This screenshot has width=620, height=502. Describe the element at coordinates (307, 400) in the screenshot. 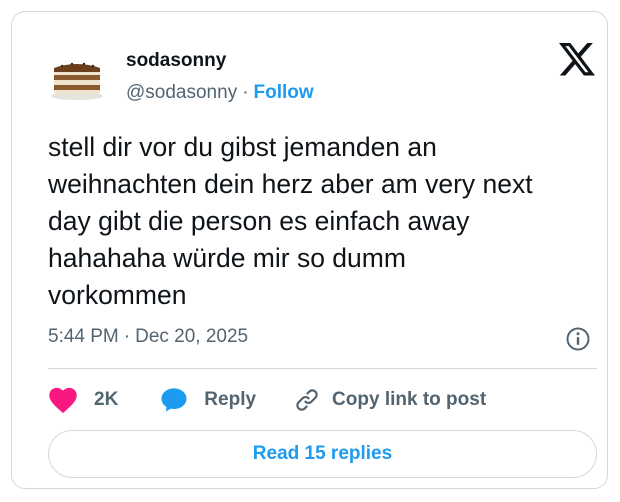

I see `link-icon` at that location.